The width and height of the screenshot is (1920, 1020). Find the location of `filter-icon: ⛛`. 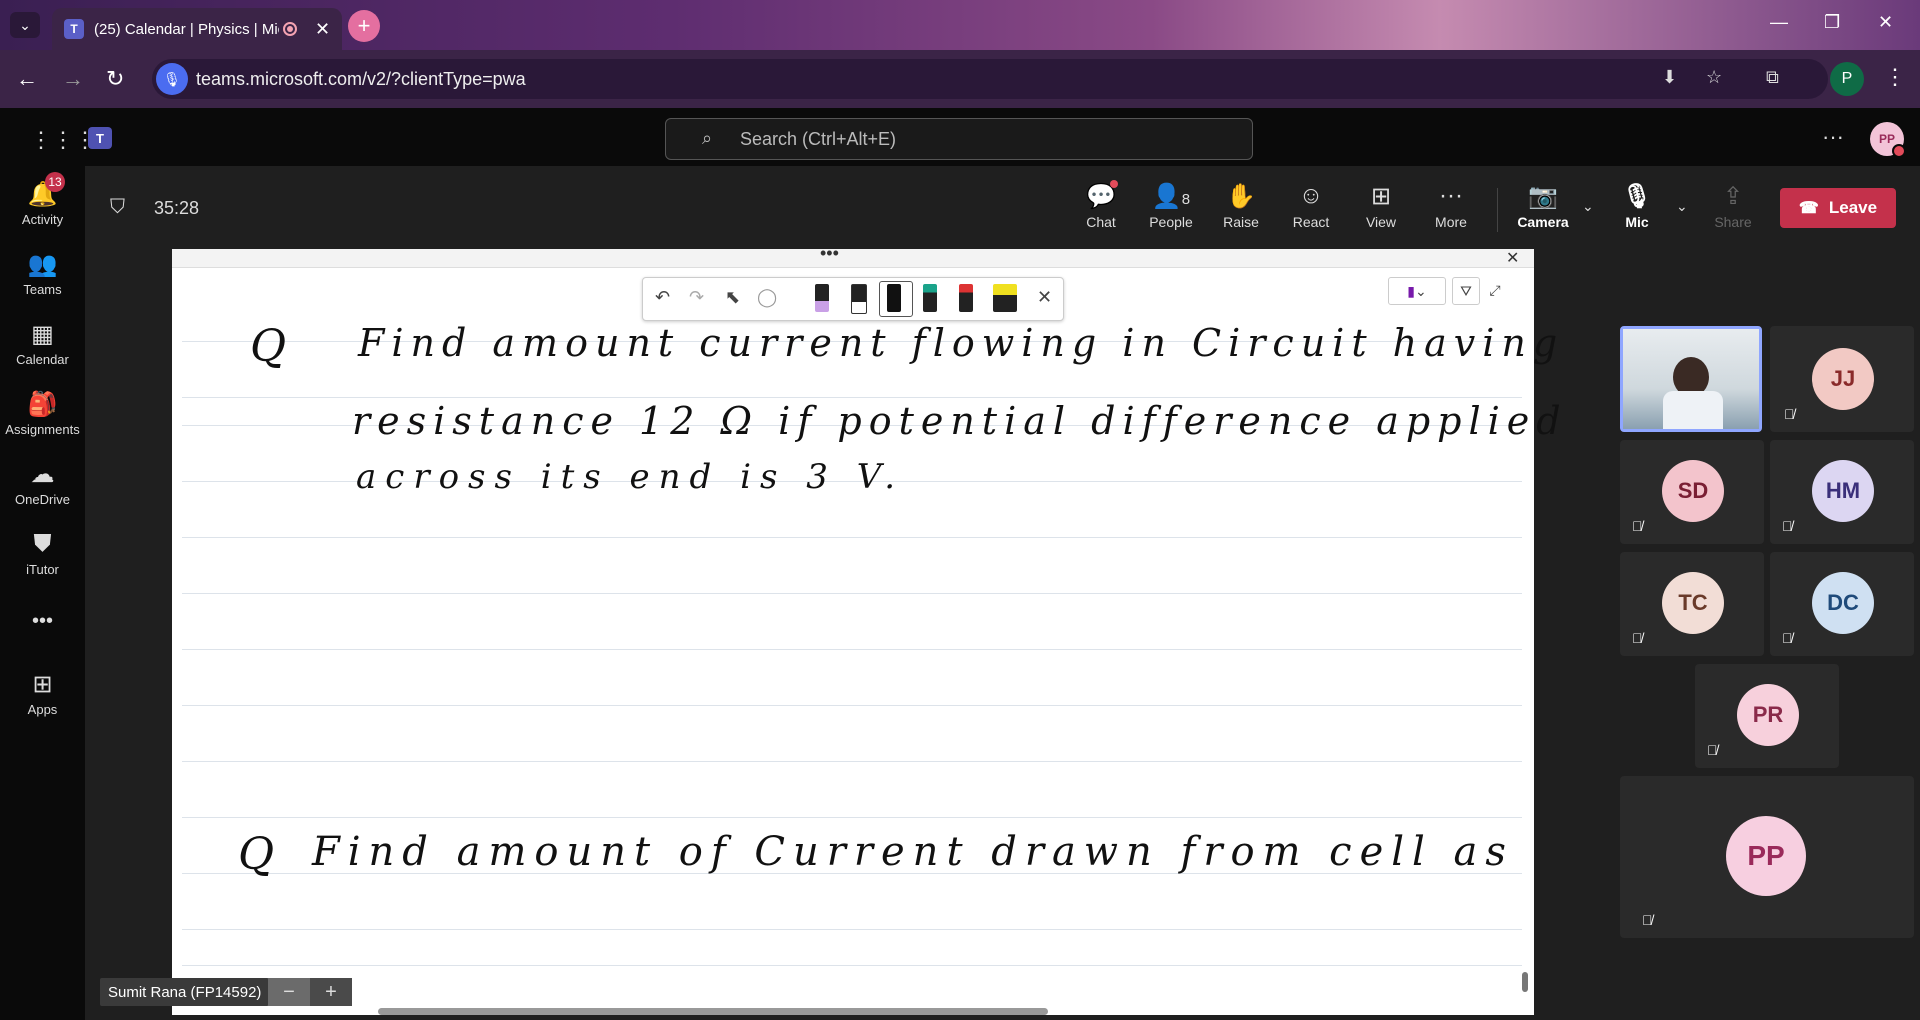

filter-icon: ⛛ is located at coordinates (1466, 291).